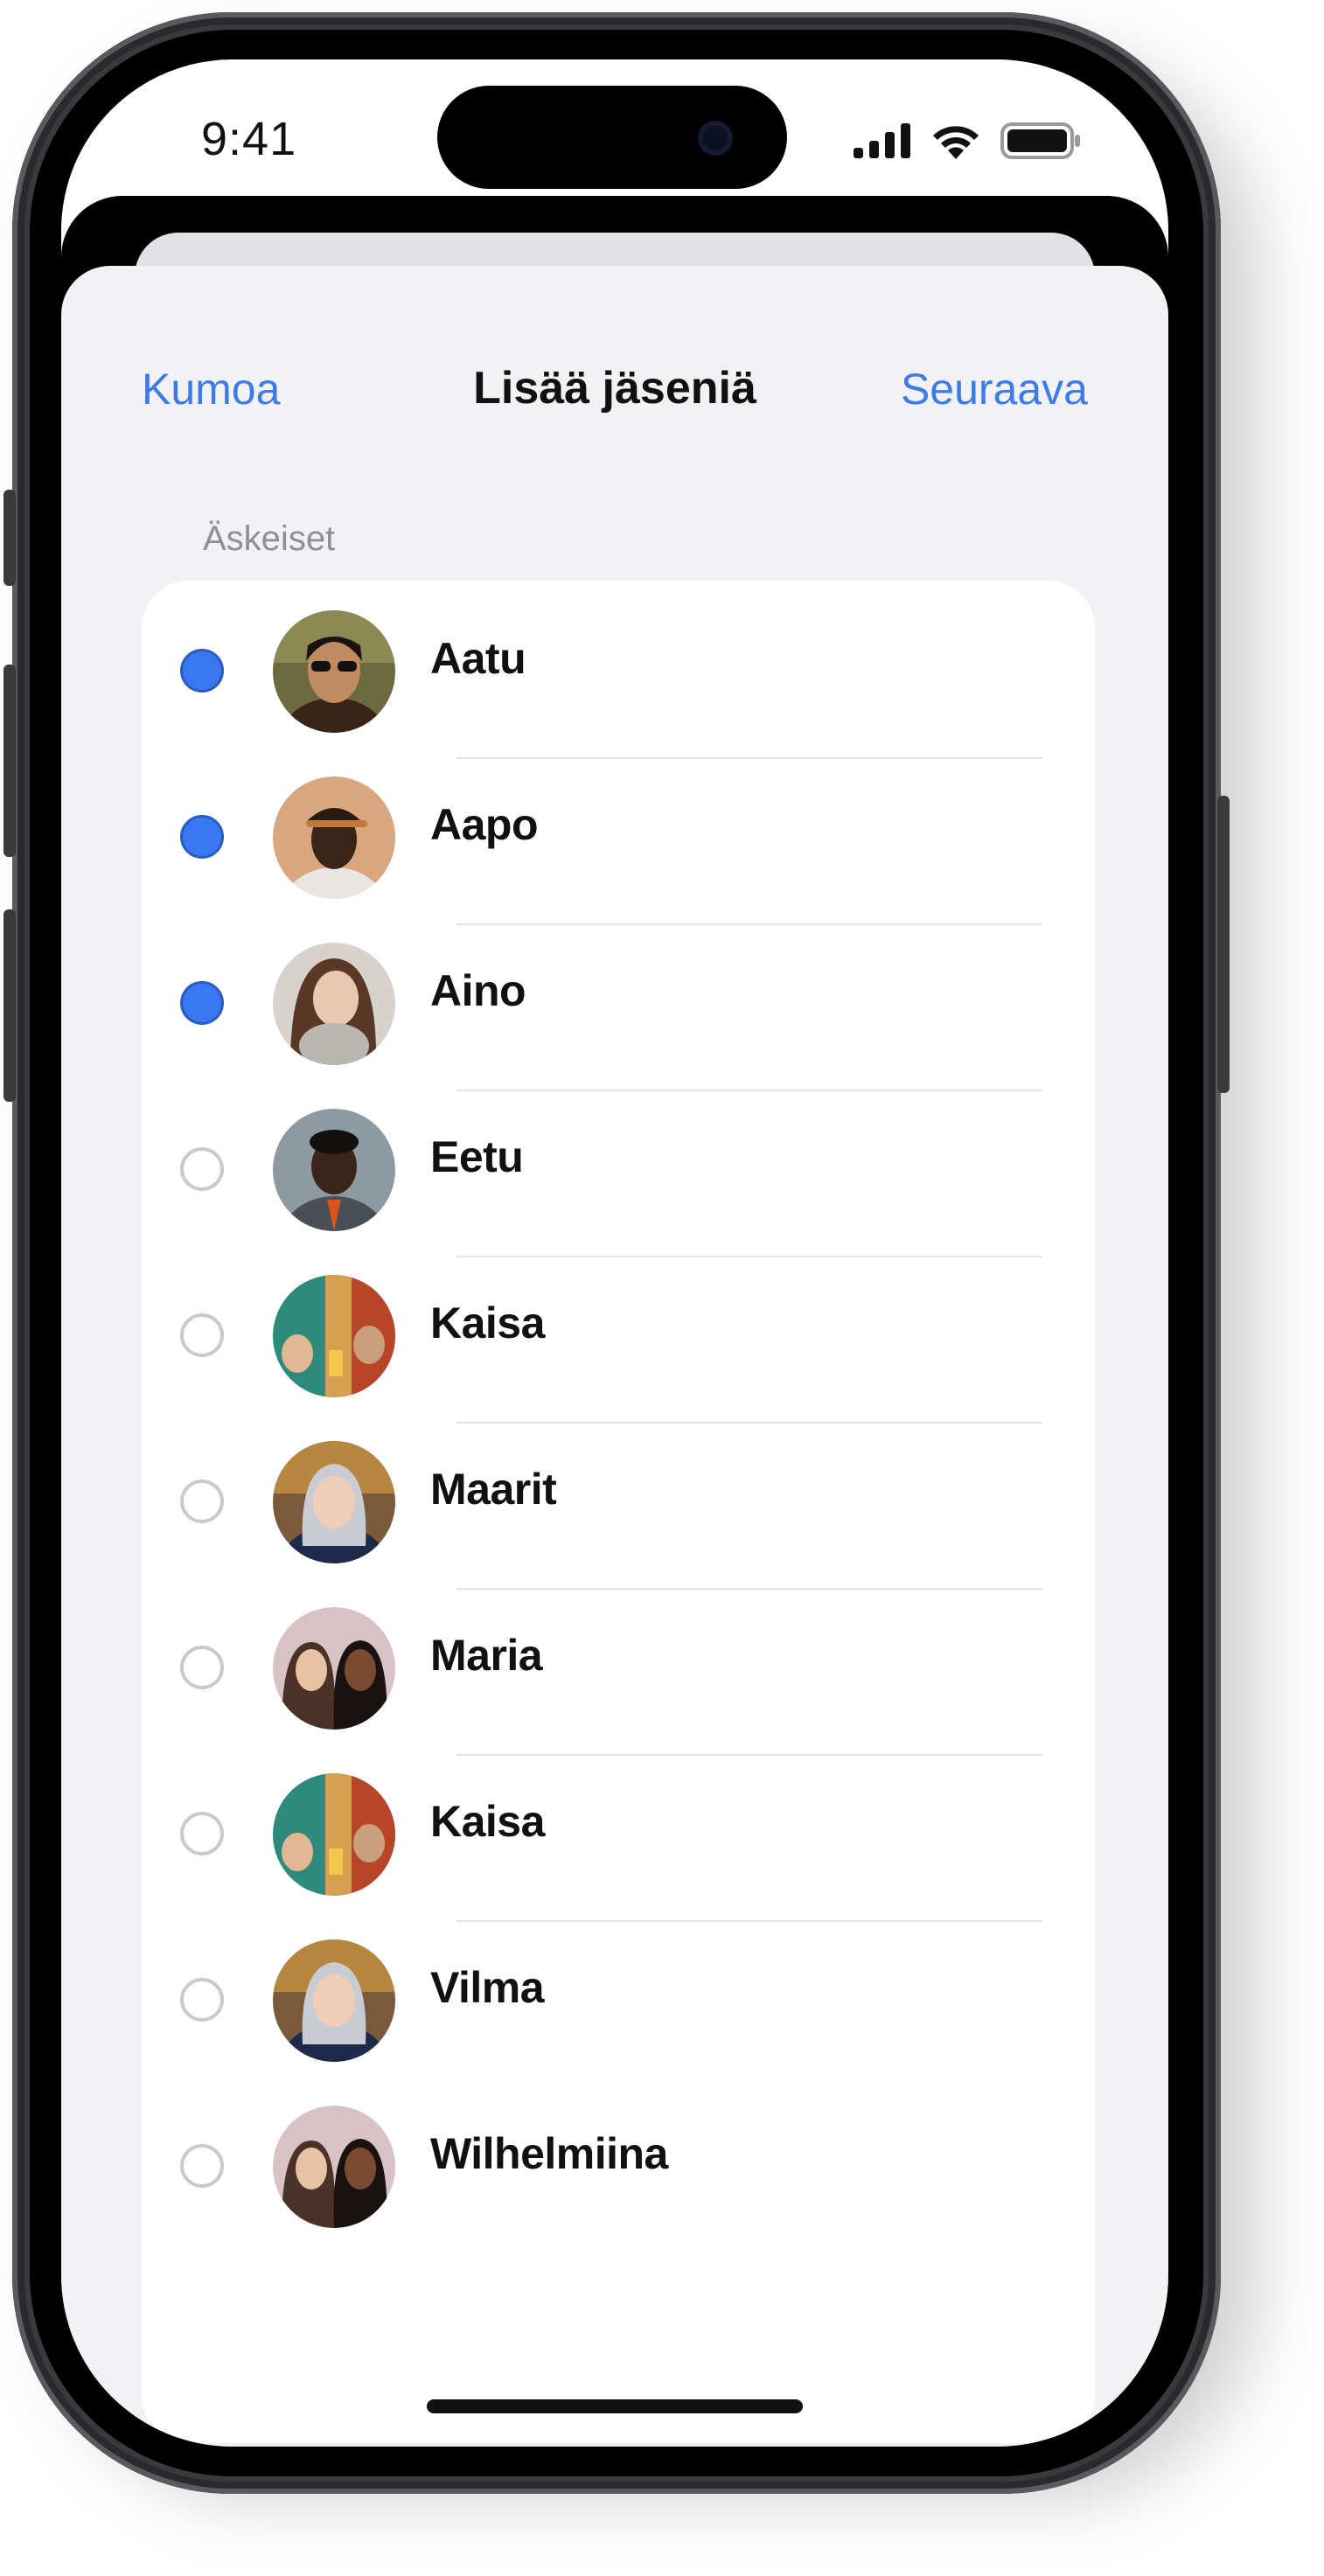 The height and width of the screenshot is (2576, 1324). What do you see at coordinates (612, 137) in the screenshot?
I see `dynamic-island` at bounding box center [612, 137].